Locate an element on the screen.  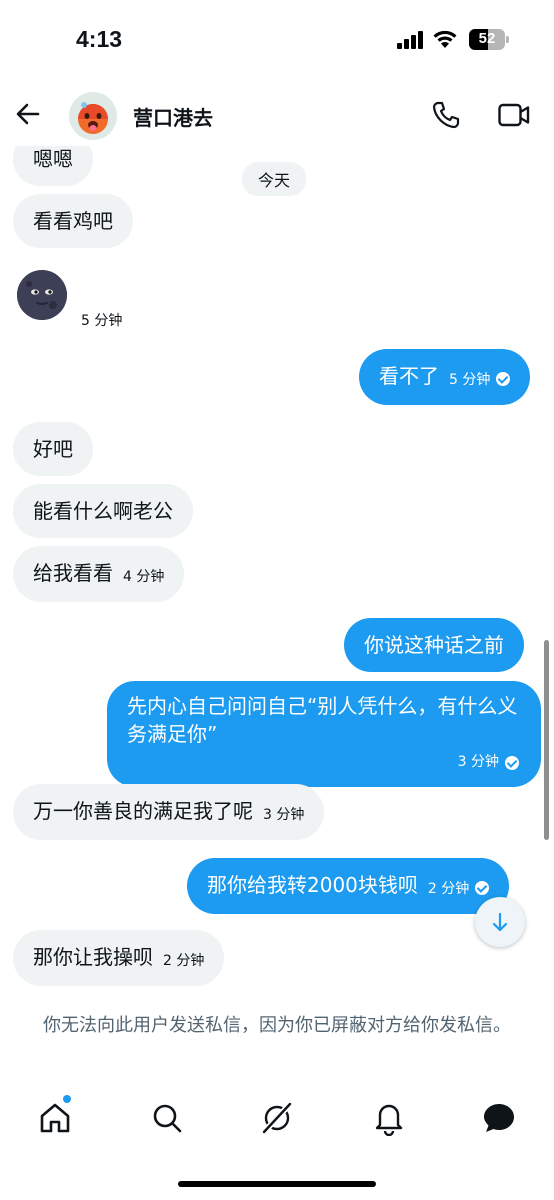
scroll-to-bottom-button is located at coordinates (500, 922).